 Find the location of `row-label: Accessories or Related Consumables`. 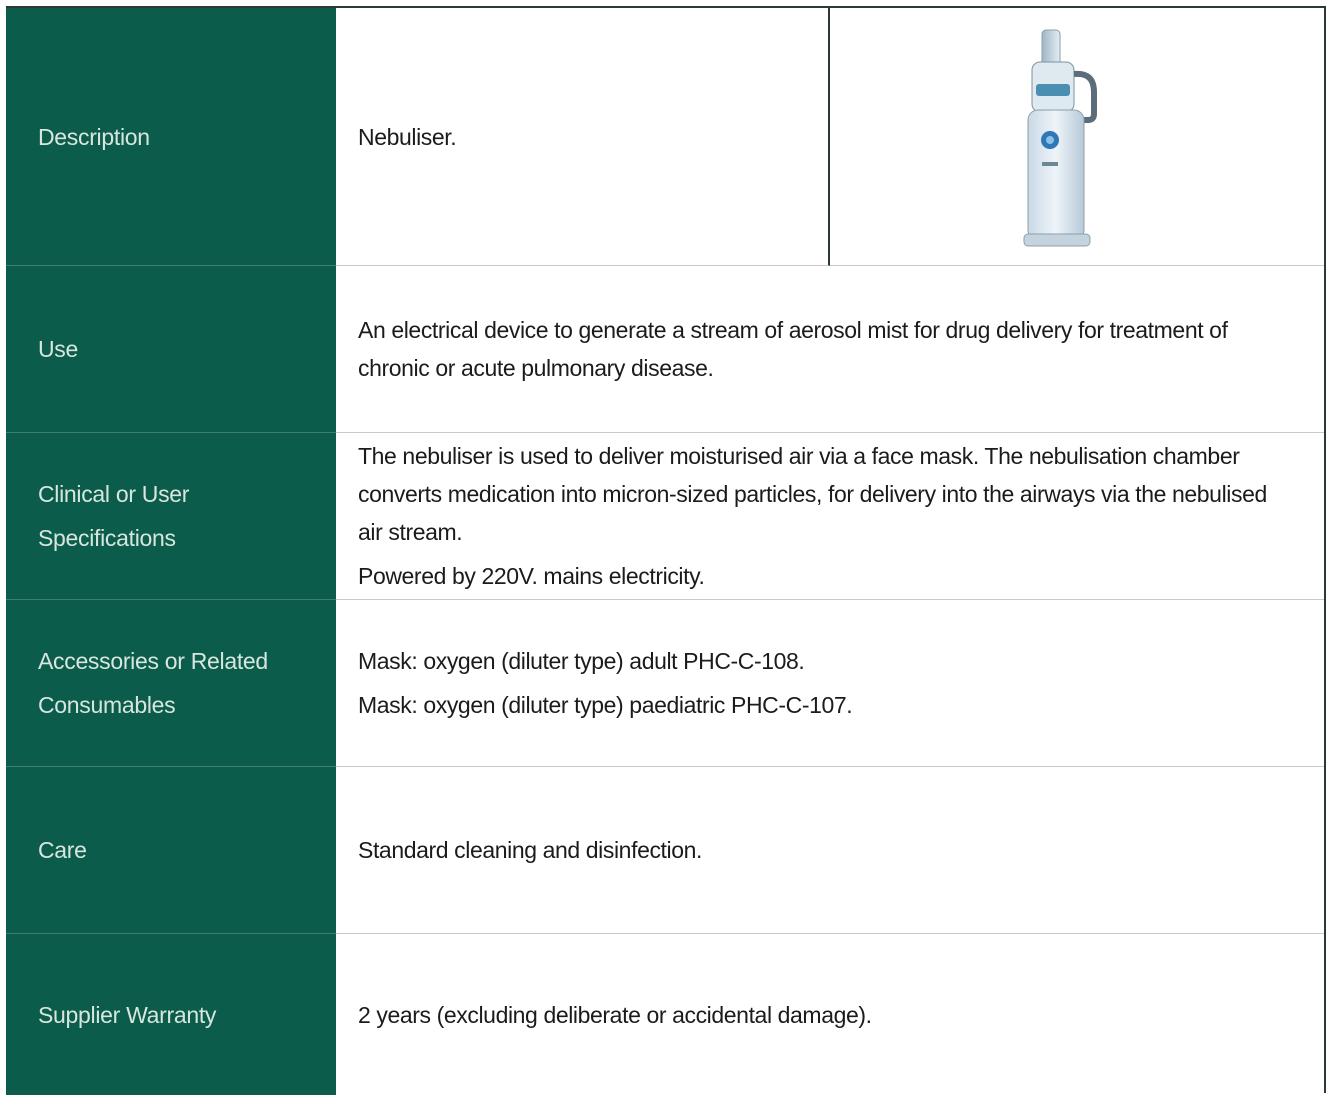

row-label: Accessories or Related Consumables is located at coordinates (171, 683).